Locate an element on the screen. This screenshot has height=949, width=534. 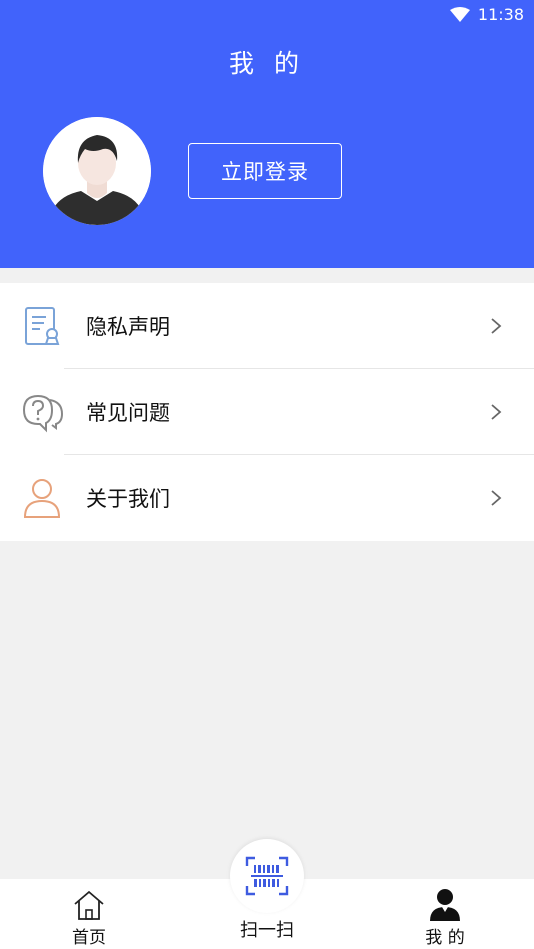
barcode-scan-icon is located at coordinates (267, 876).